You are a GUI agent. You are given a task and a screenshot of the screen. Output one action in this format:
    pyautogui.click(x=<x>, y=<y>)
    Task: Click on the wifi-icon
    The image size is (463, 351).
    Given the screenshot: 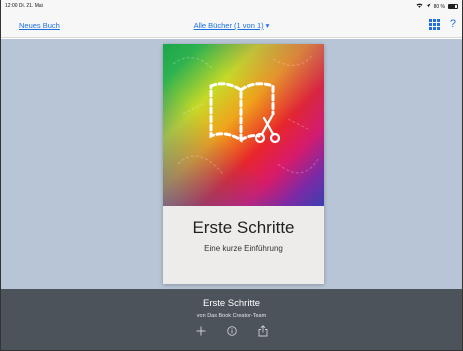 What is the action you would take?
    pyautogui.click(x=419, y=6)
    